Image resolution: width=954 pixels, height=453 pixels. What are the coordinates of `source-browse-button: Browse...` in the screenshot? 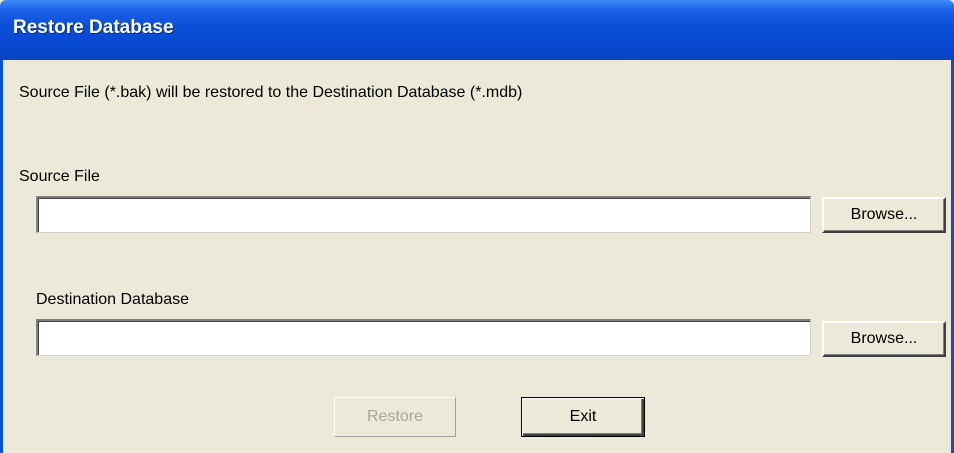 It's located at (884, 215).